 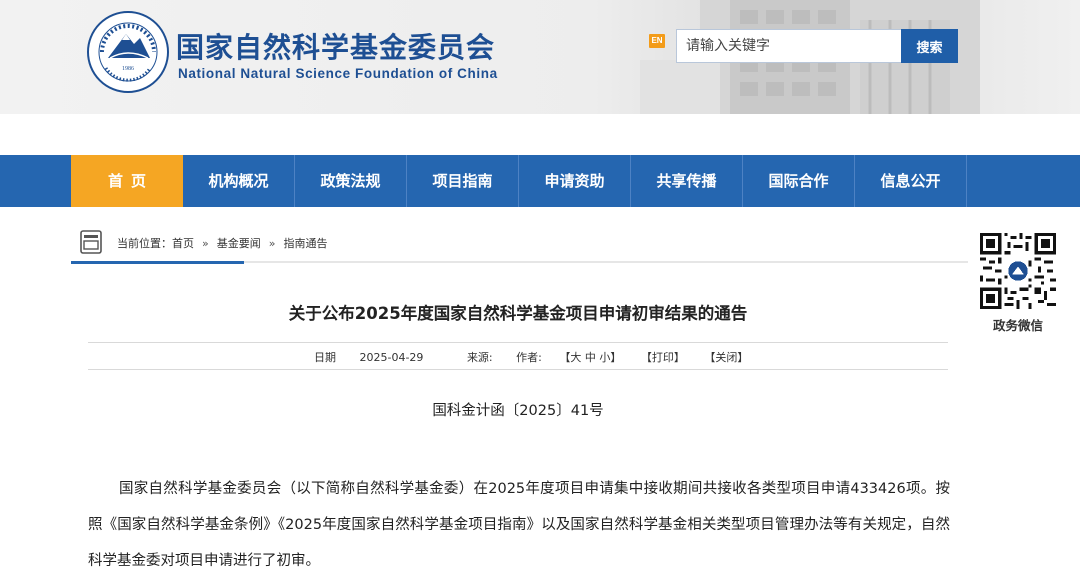 I want to click on search-button: 搜索, so click(x=929, y=46).